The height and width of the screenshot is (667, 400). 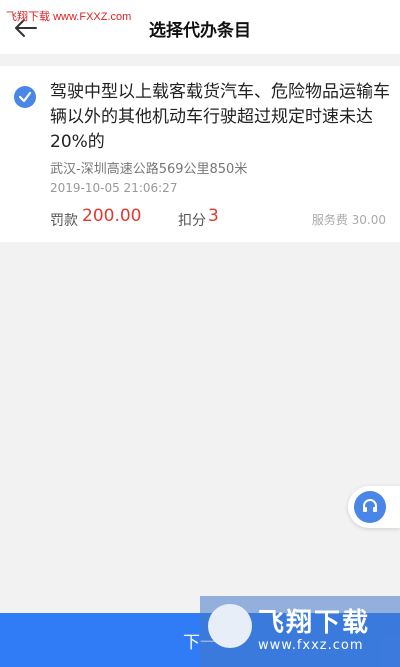 I want to click on headset-icon, so click(x=370, y=507).